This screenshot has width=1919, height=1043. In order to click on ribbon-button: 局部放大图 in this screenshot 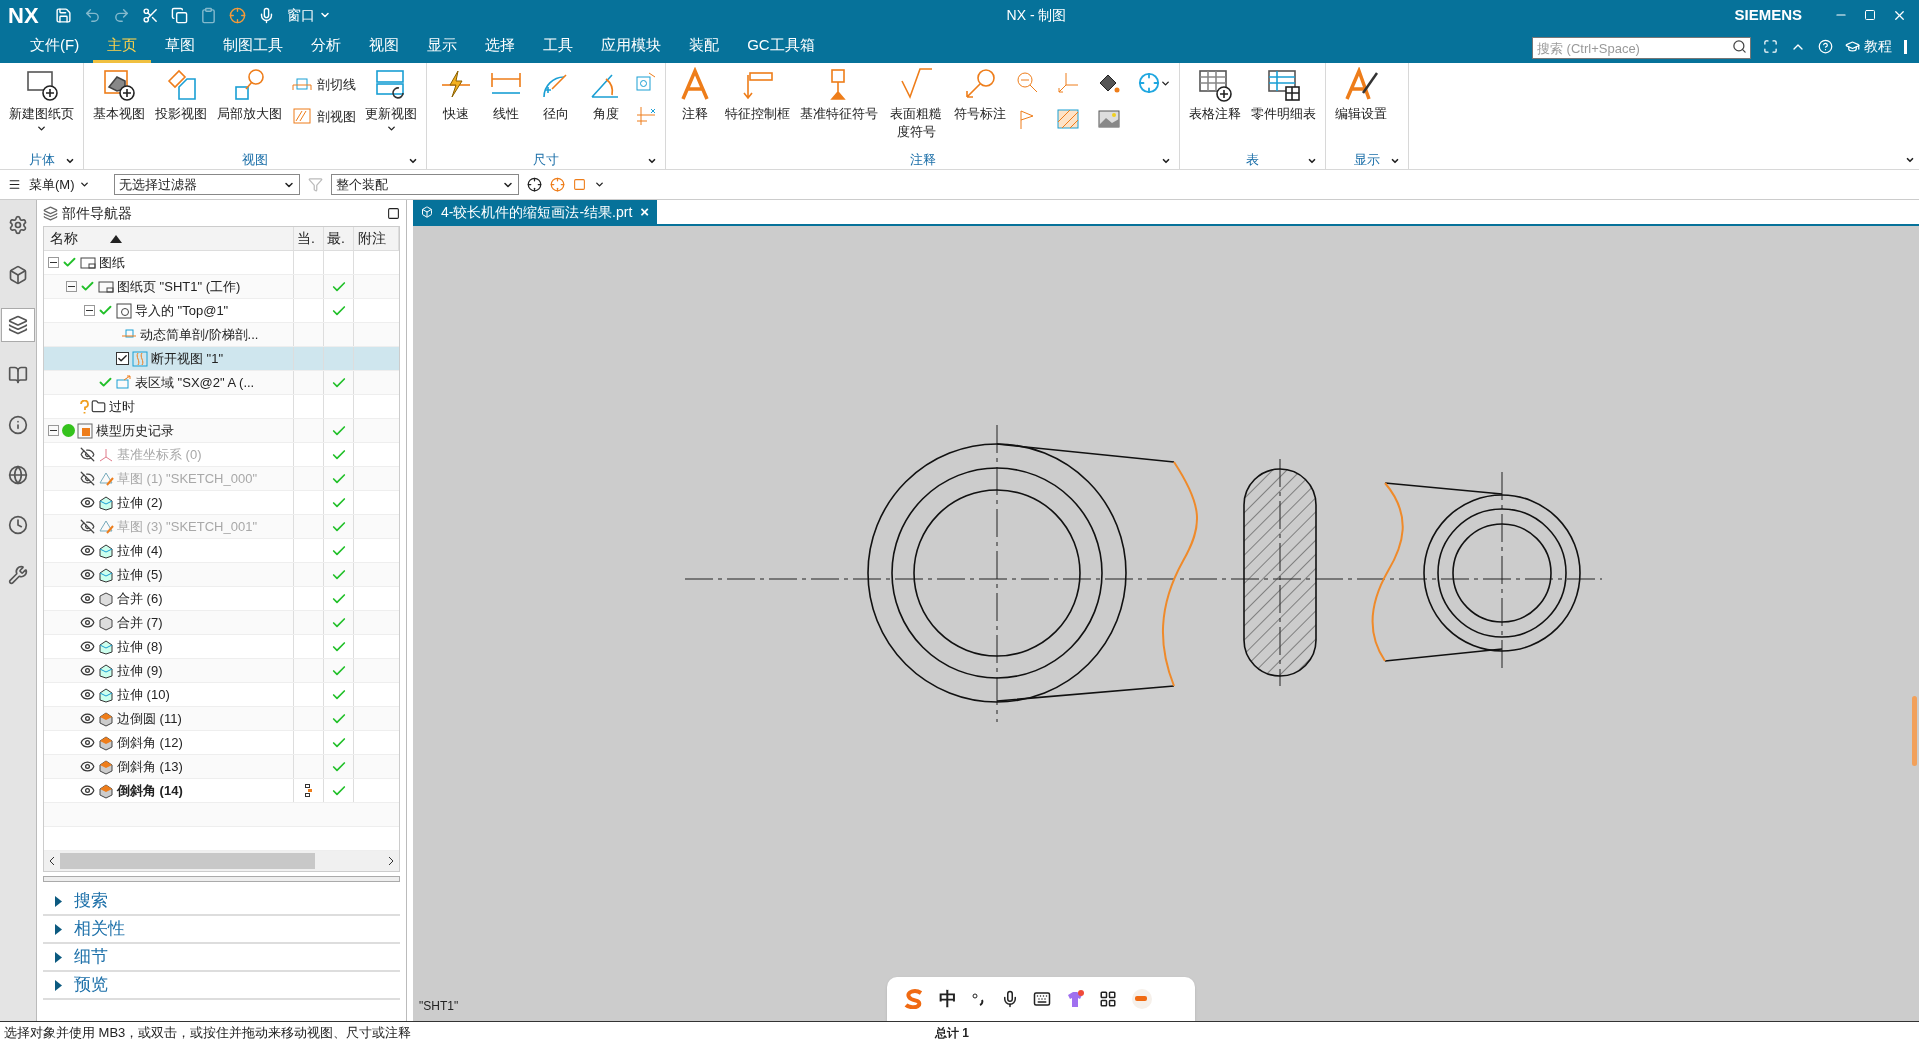, I will do `click(249, 95)`.